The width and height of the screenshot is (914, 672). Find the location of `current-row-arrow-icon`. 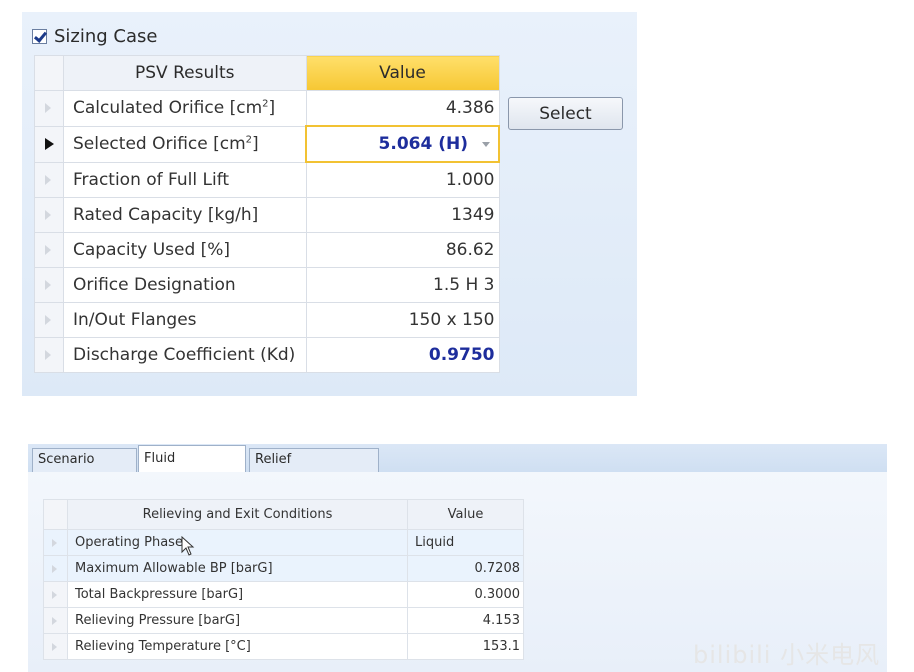

current-row-arrow-icon is located at coordinates (49, 144).